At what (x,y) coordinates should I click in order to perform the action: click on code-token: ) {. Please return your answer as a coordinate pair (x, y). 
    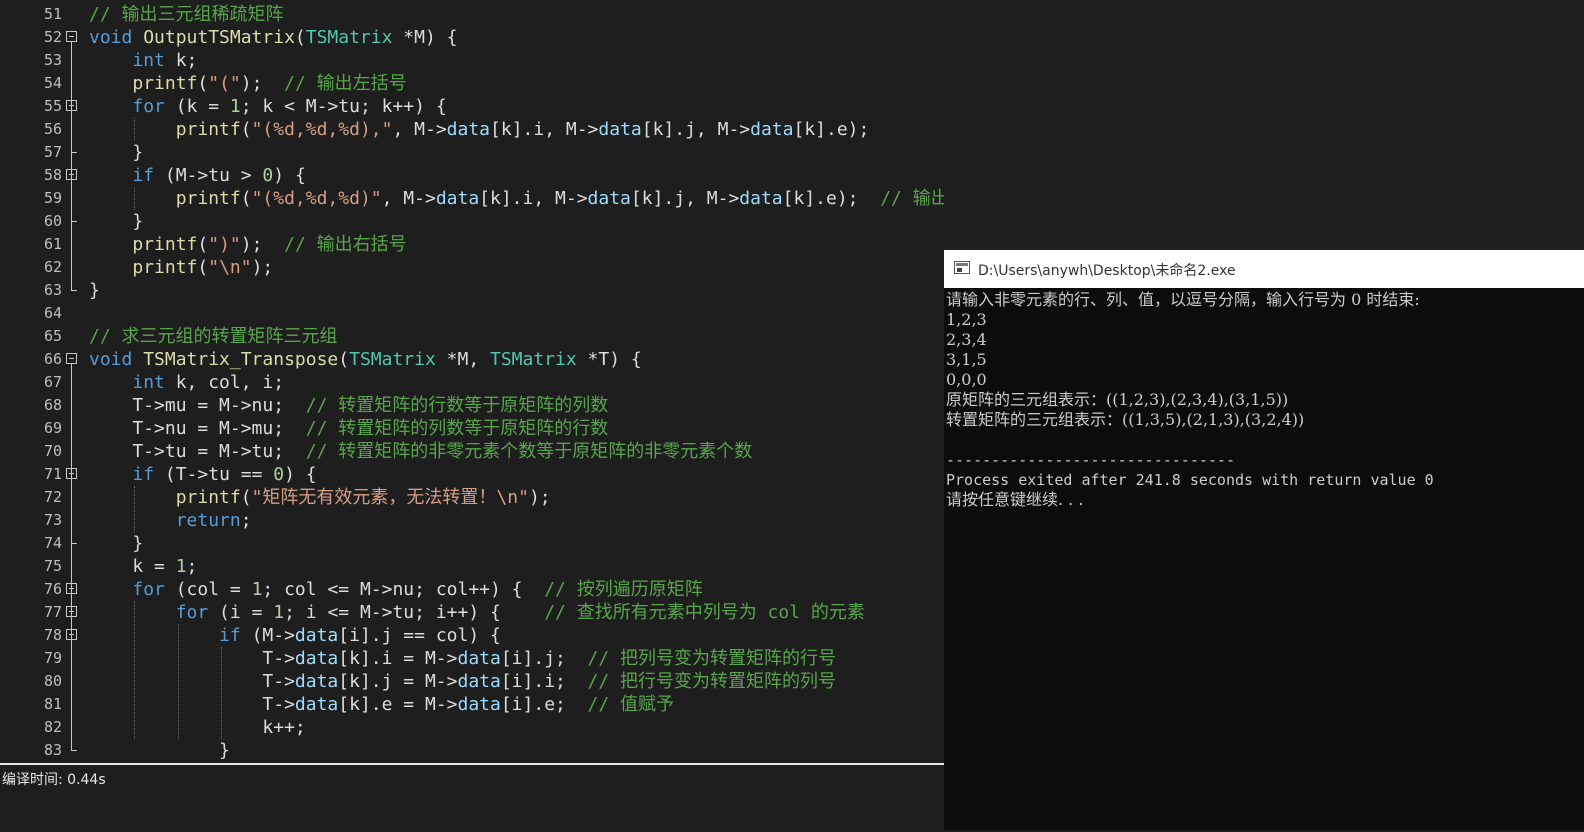
    Looking at the image, I should click on (300, 474).